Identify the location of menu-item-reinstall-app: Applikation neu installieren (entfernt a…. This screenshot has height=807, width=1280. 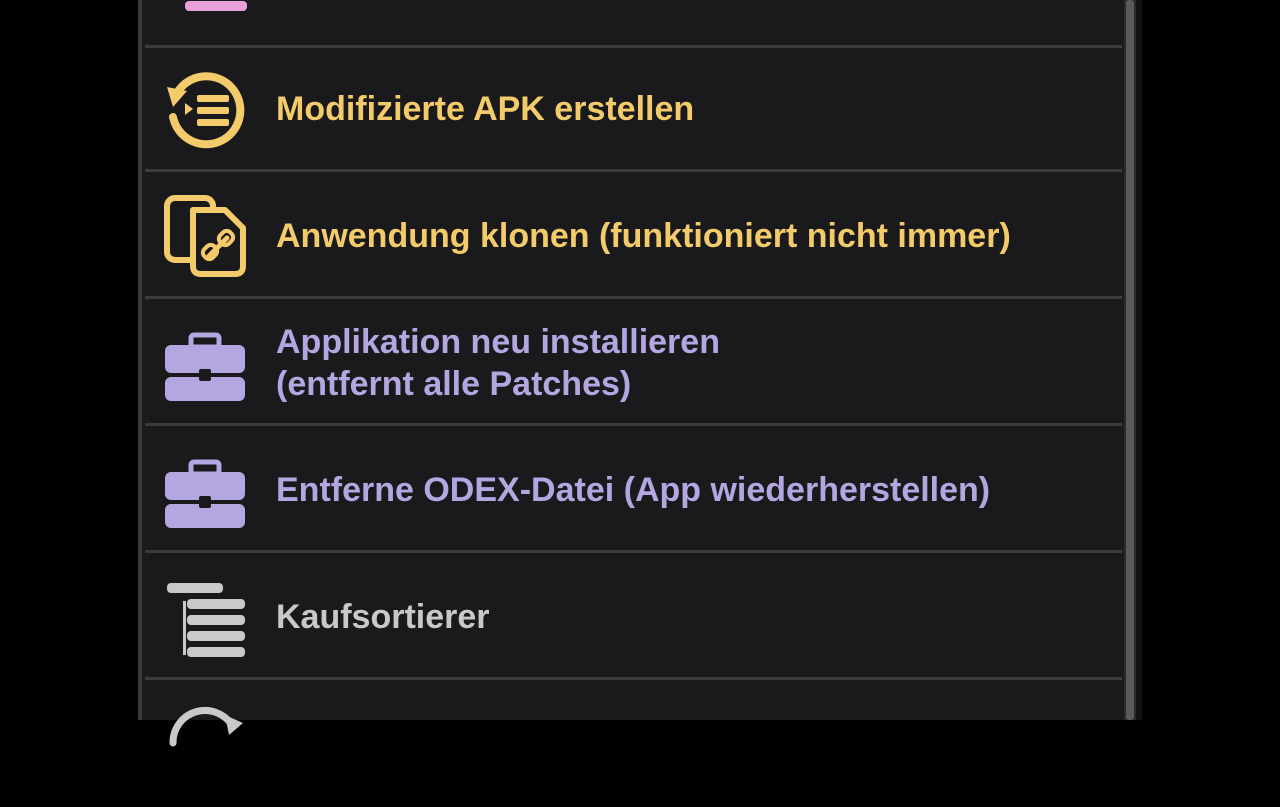
(633, 364).